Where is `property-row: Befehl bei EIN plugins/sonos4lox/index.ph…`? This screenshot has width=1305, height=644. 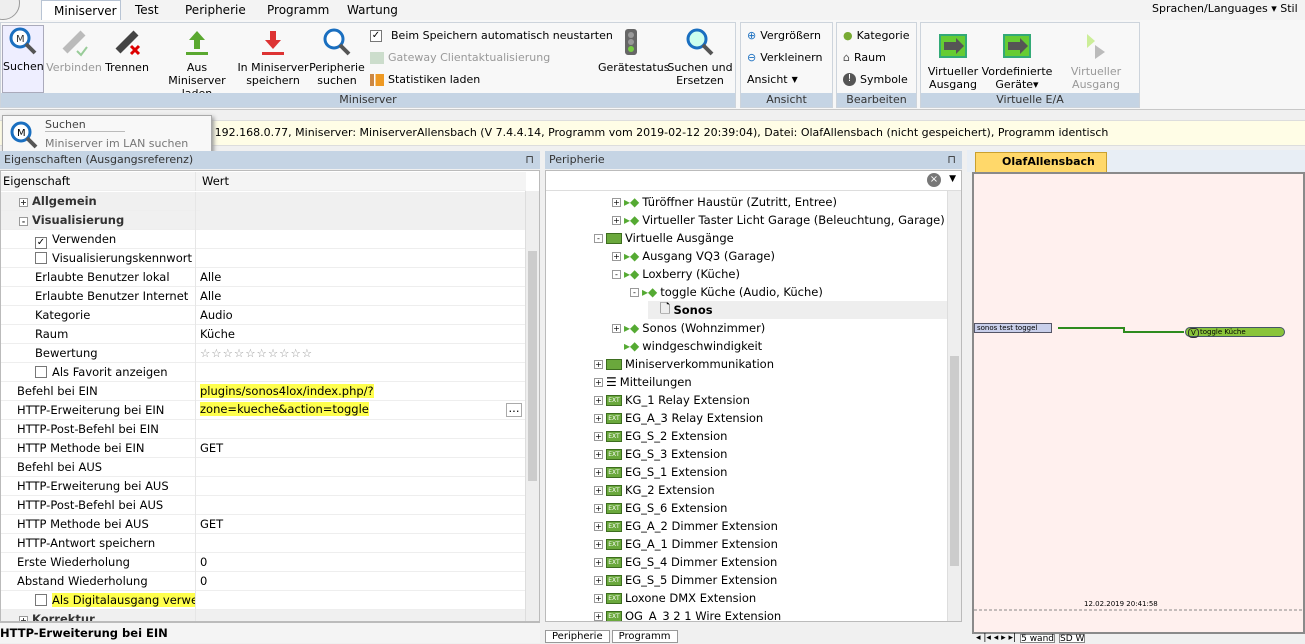 property-row: Befehl bei EIN plugins/sonos4lox/index.ph… is located at coordinates (263, 399).